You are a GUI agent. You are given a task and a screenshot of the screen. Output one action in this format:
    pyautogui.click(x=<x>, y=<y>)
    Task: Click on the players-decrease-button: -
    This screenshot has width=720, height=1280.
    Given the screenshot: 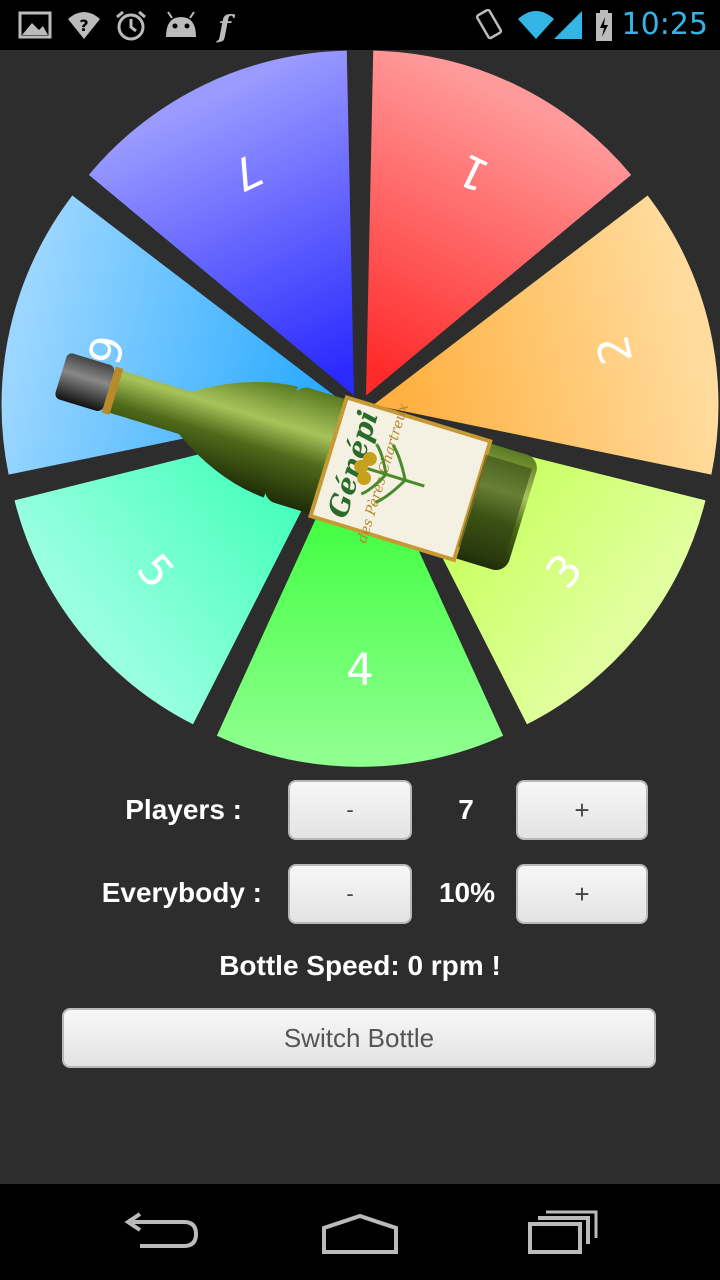 What is the action you would take?
    pyautogui.click(x=350, y=810)
    